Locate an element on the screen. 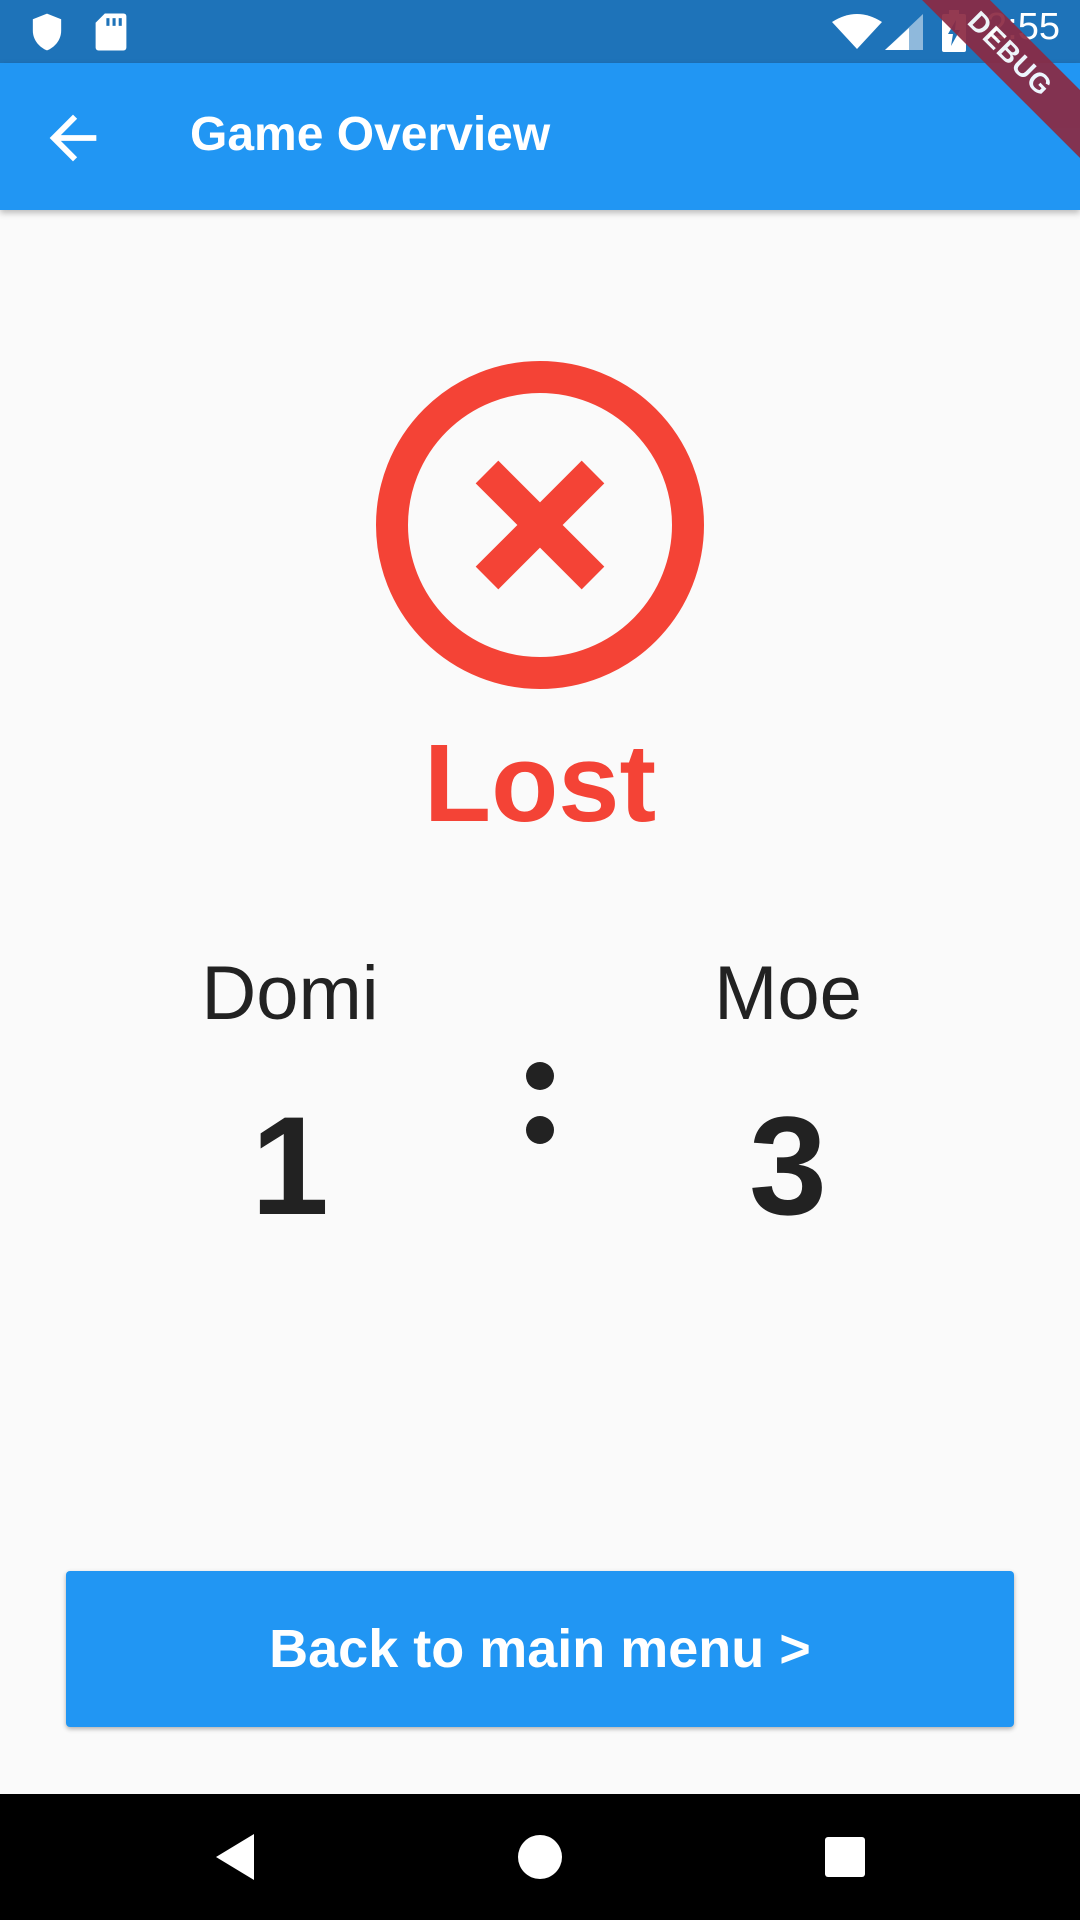 Image resolution: width=1080 pixels, height=1920 pixels. cancel-circle-icon is located at coordinates (540, 525).